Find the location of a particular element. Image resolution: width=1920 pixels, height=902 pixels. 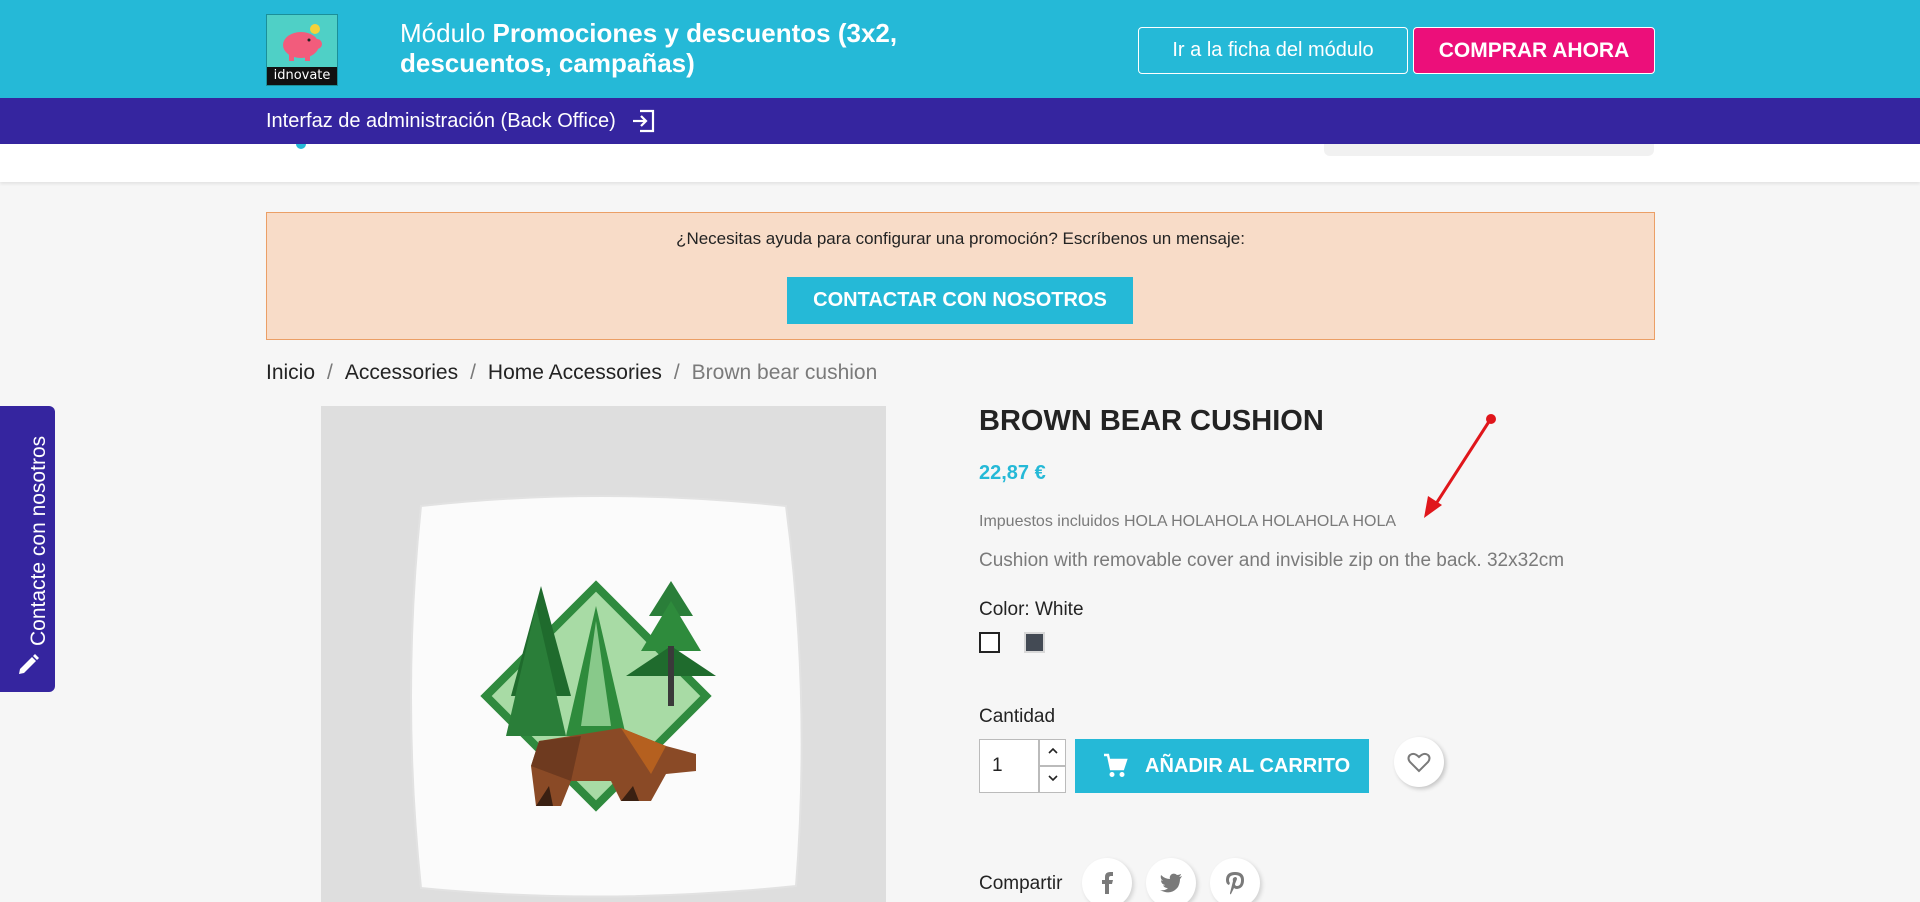

breadcrumb-home-accessories: Home Accessories is located at coordinates (575, 373).